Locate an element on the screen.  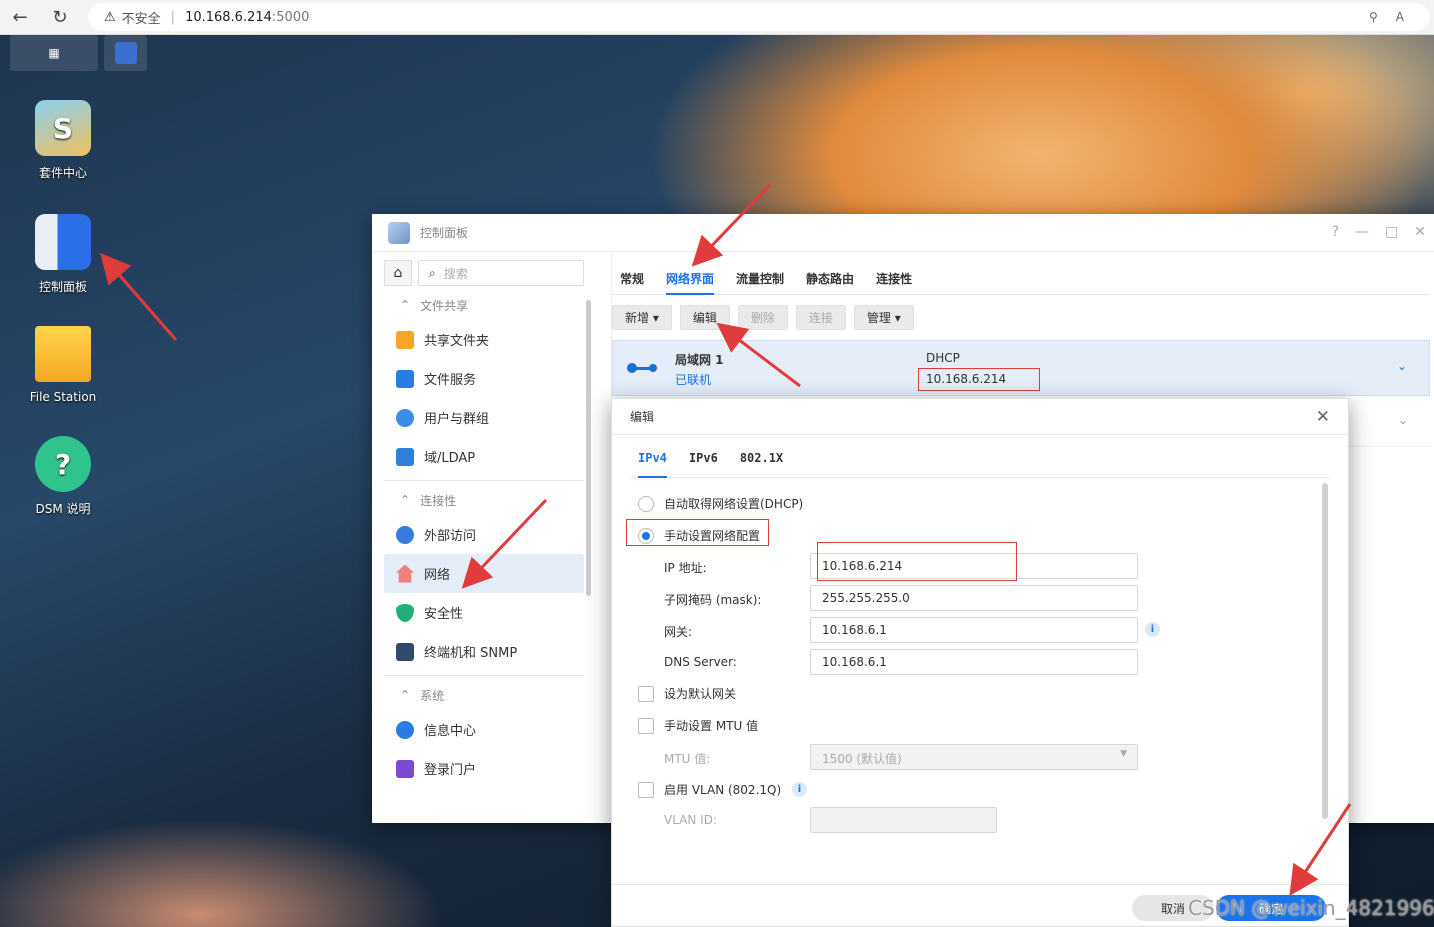
connect-button: 连接 is located at coordinates (820, 317).